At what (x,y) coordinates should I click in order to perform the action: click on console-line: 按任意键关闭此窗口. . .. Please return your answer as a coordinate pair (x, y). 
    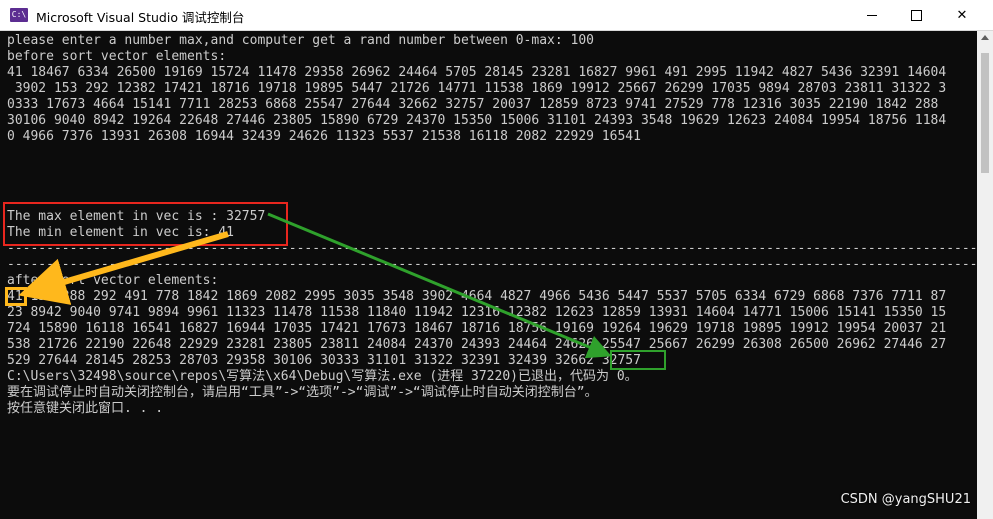
    Looking at the image, I should click on (85, 408).